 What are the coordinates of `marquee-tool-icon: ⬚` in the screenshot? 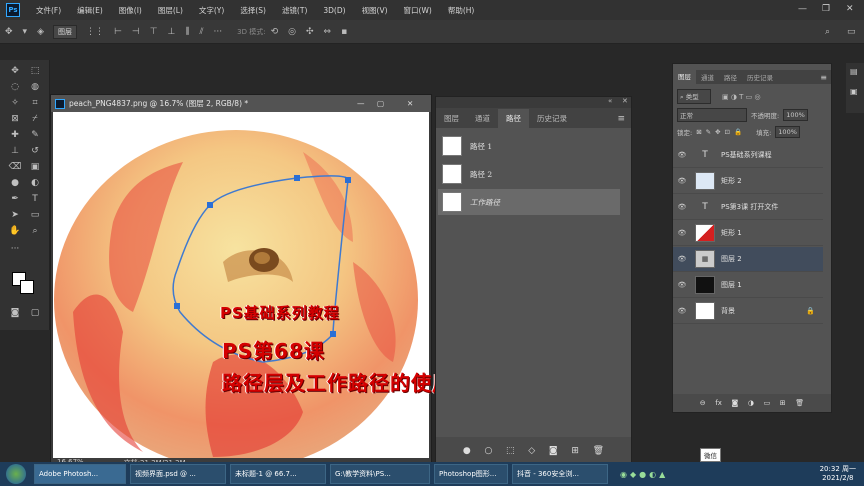 It's located at (35, 71).